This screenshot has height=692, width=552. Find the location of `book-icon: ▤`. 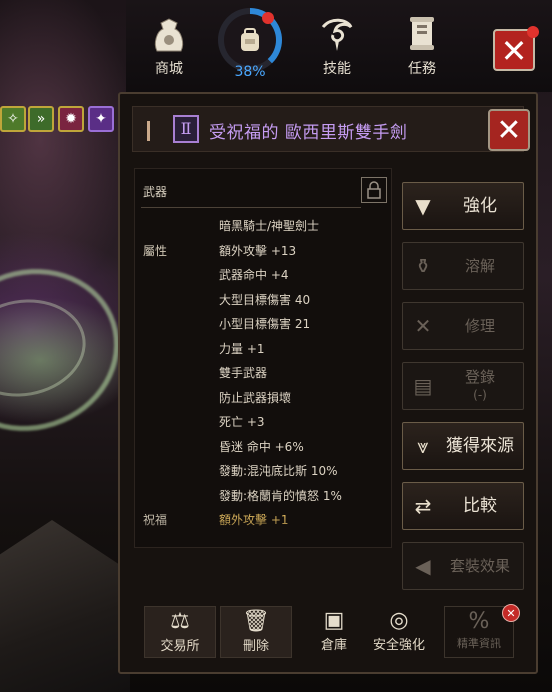

book-icon: ▤ is located at coordinates (423, 386).